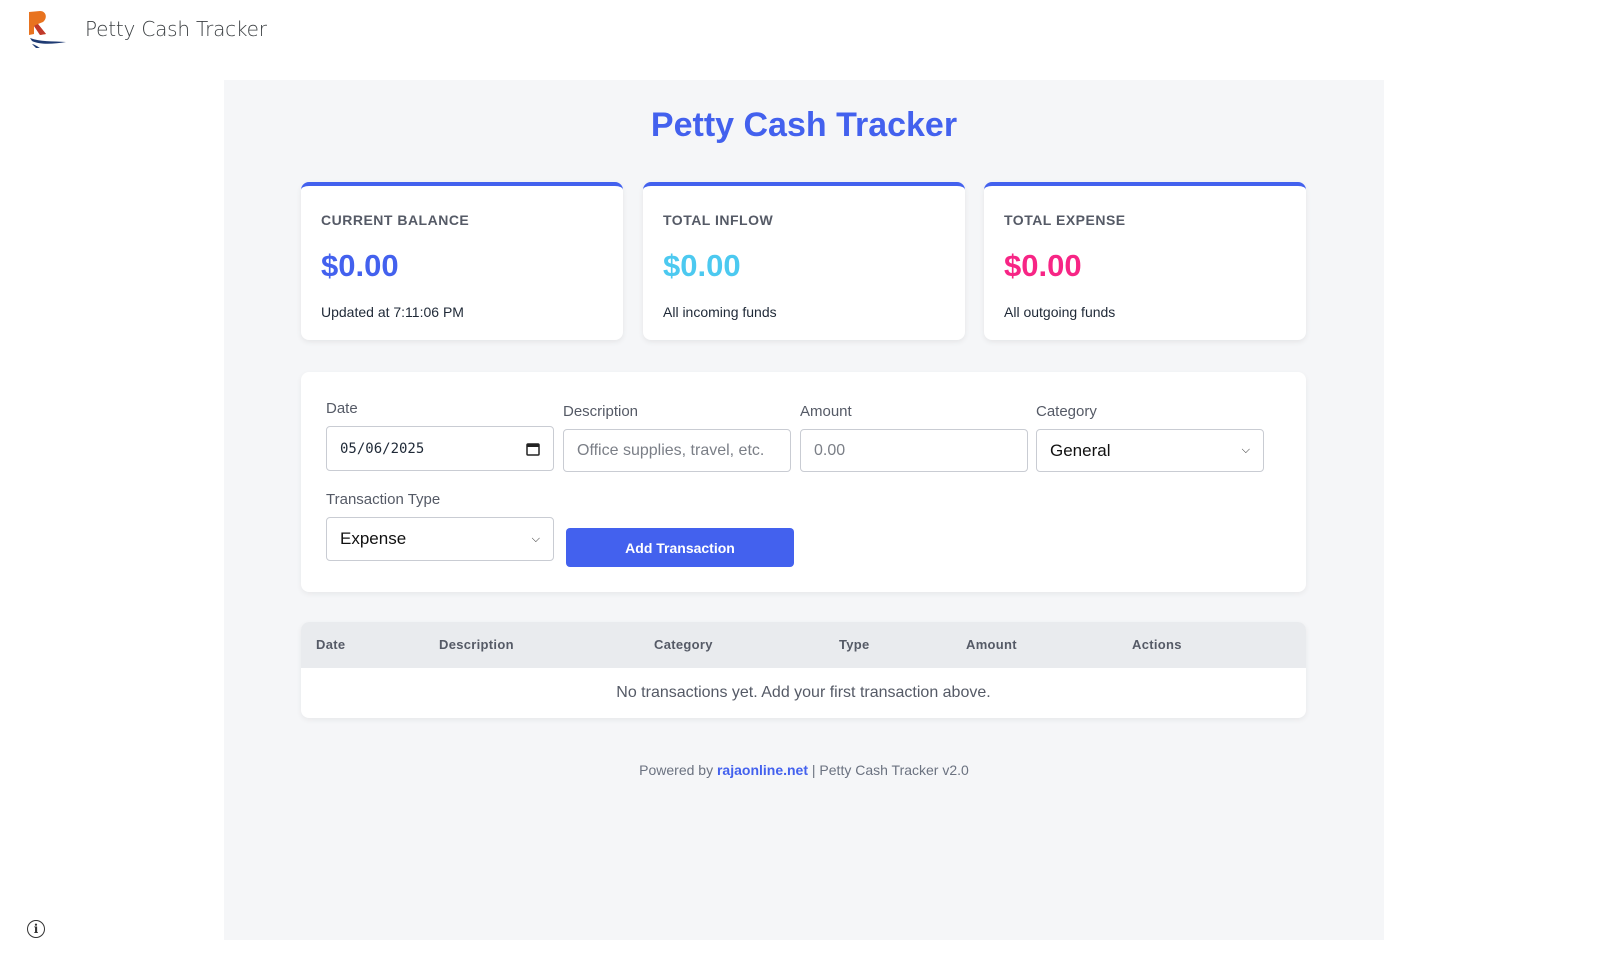 The image size is (1600, 959). I want to click on transaction-type-label: Transaction Type, so click(383, 499).